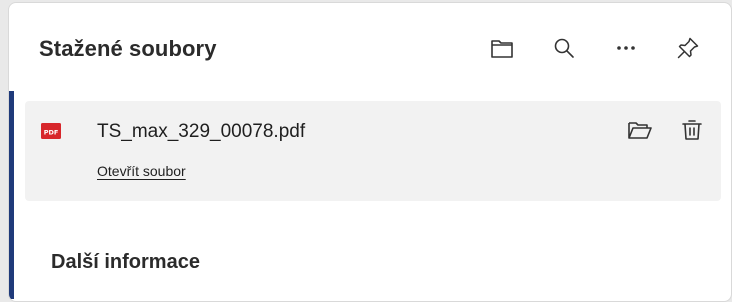 The width and height of the screenshot is (732, 302). I want to click on open-downloads-folder-button, so click(502, 48).